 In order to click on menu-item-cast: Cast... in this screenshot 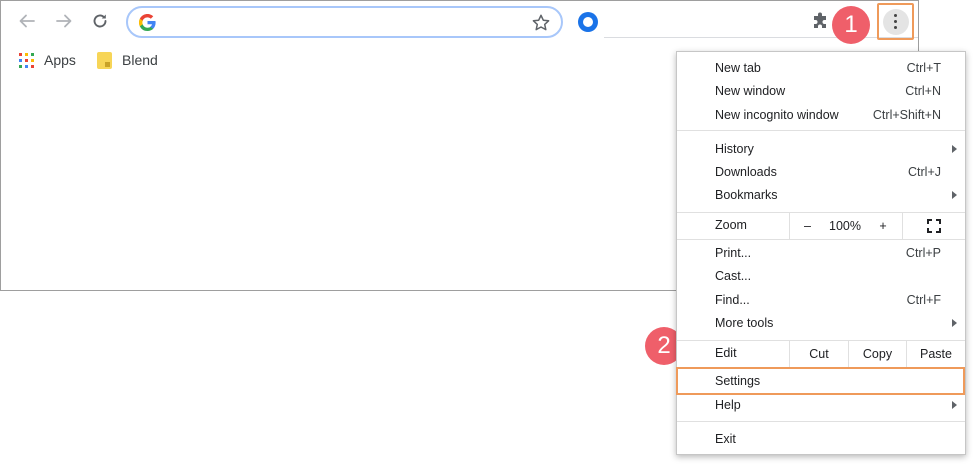, I will do `click(821, 276)`.